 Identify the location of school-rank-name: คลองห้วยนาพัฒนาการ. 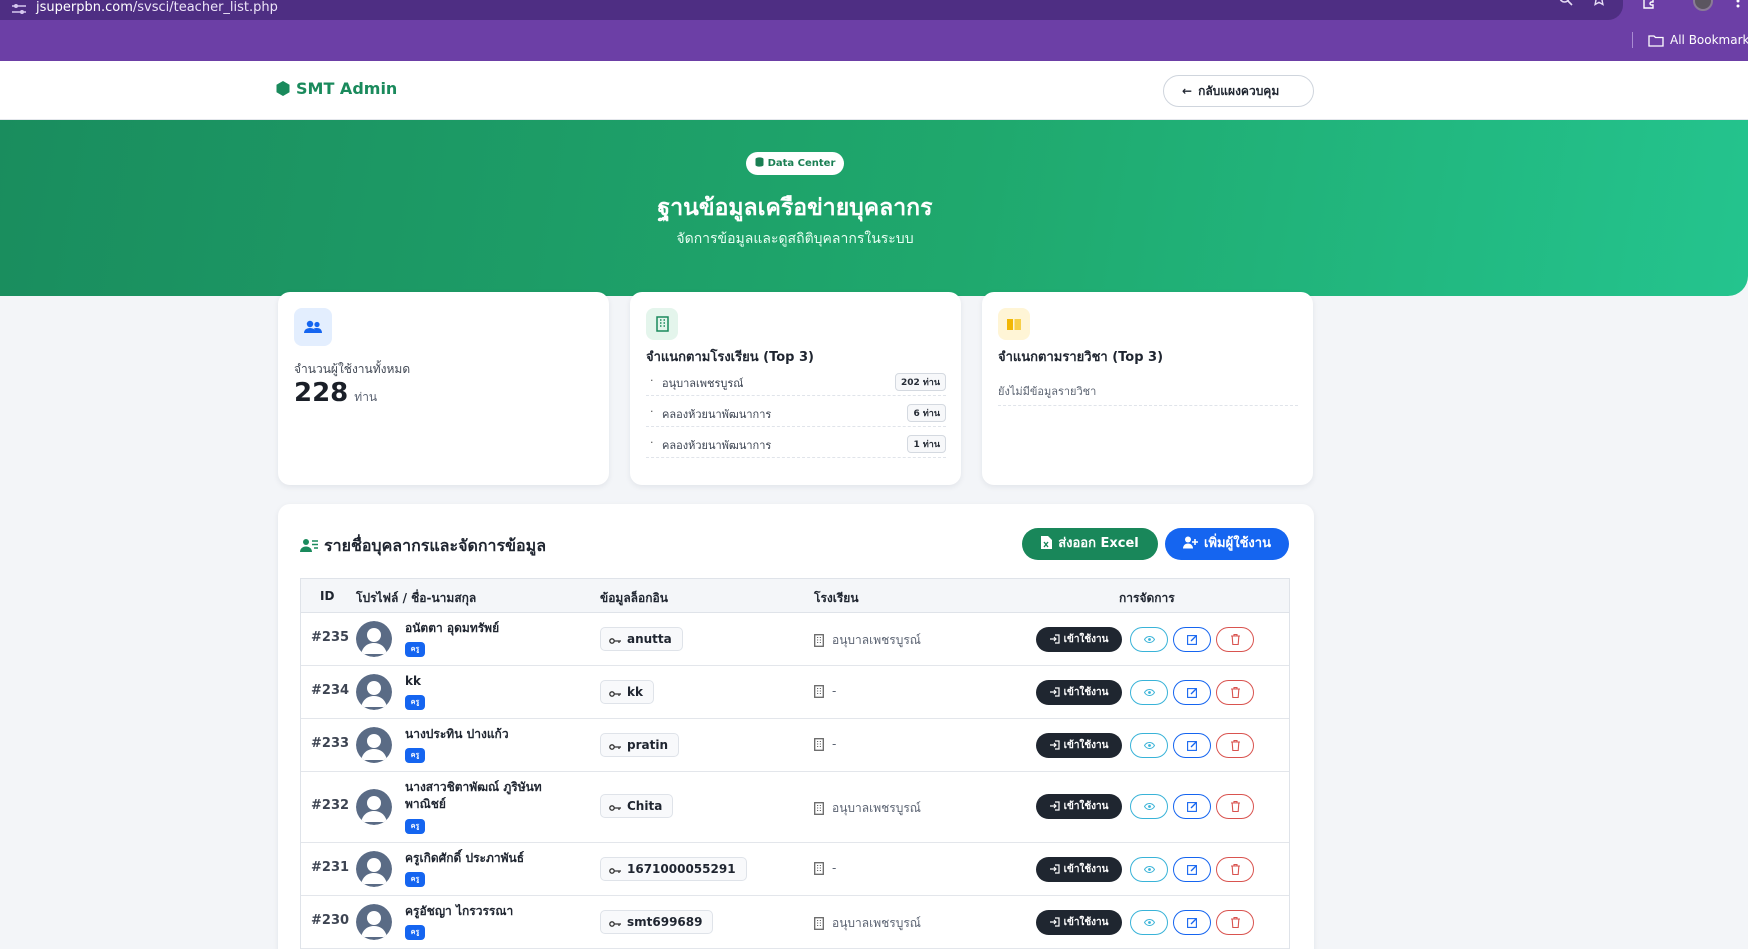
(717, 414).